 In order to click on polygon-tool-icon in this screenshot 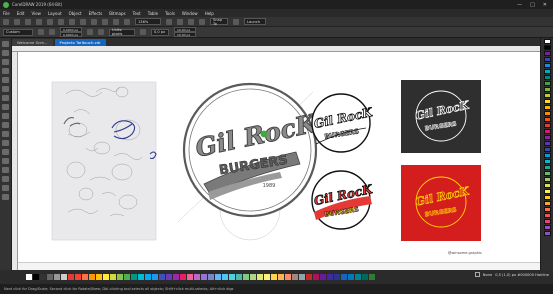, I will do `click(5, 116)`.